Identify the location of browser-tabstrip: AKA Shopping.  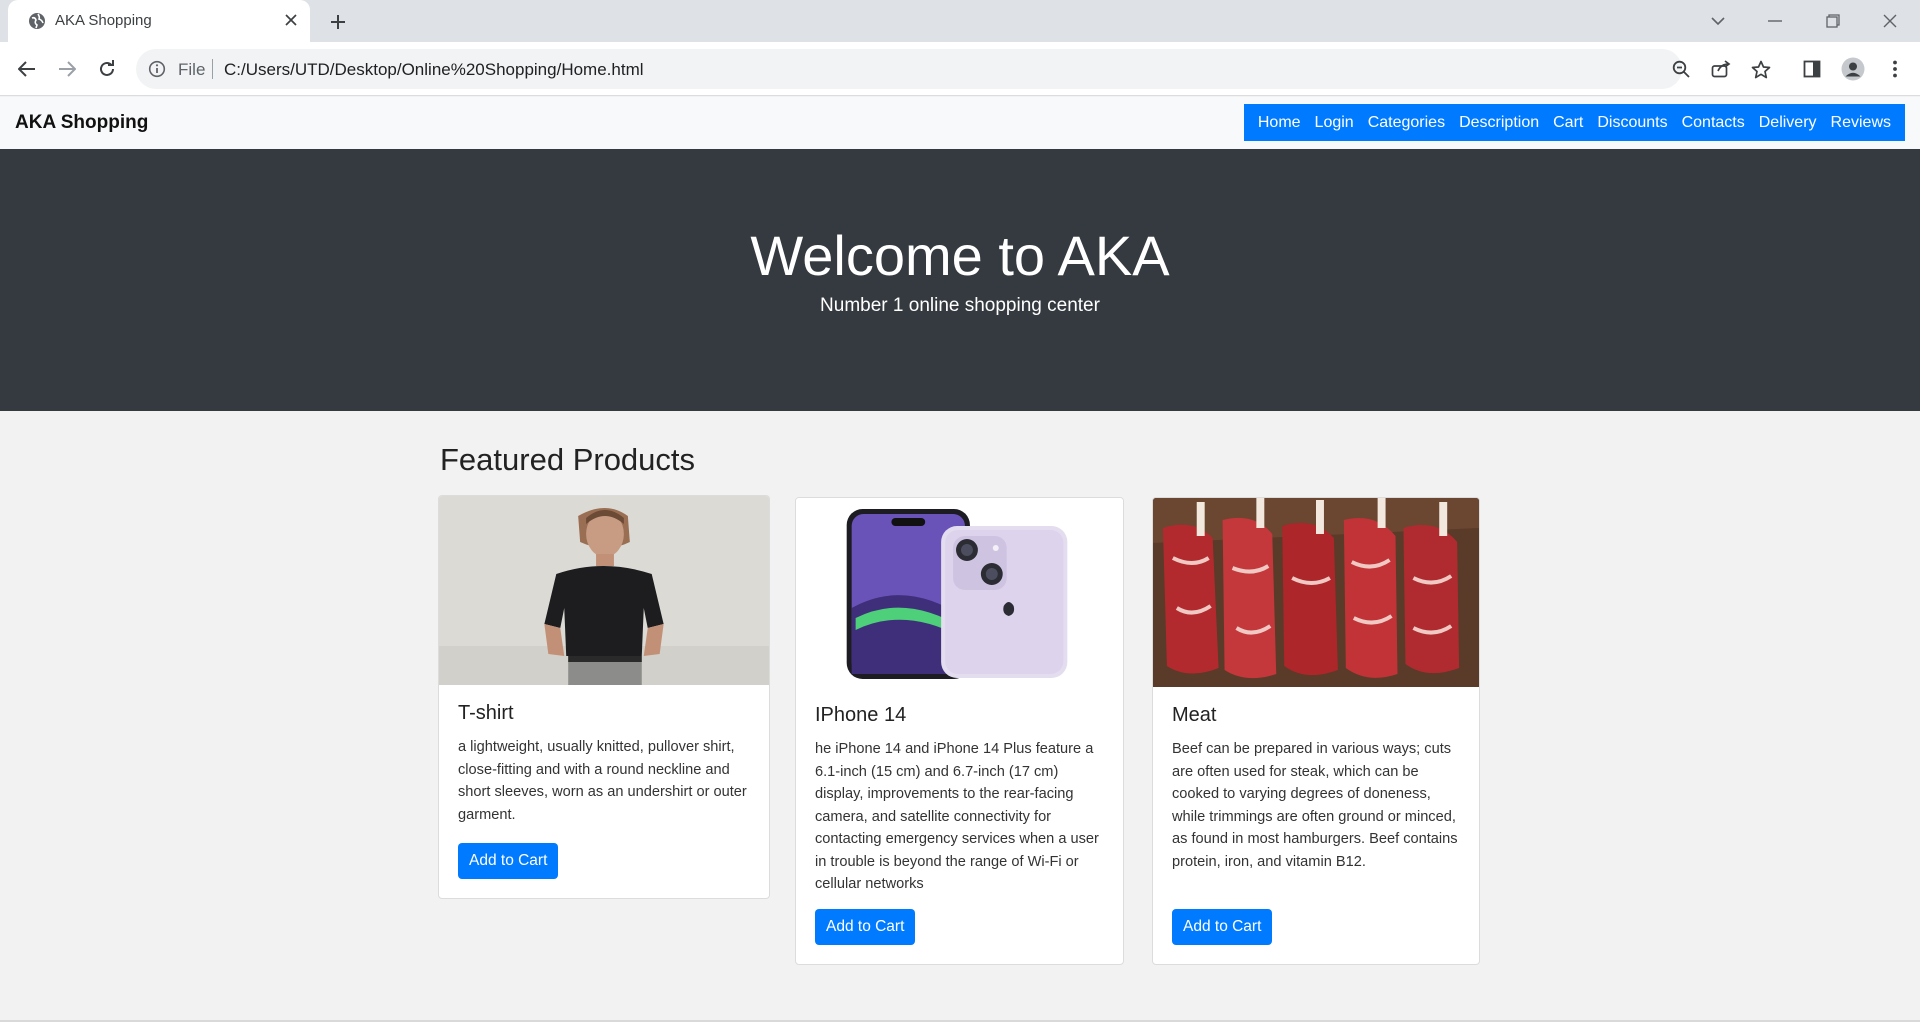
(960, 21).